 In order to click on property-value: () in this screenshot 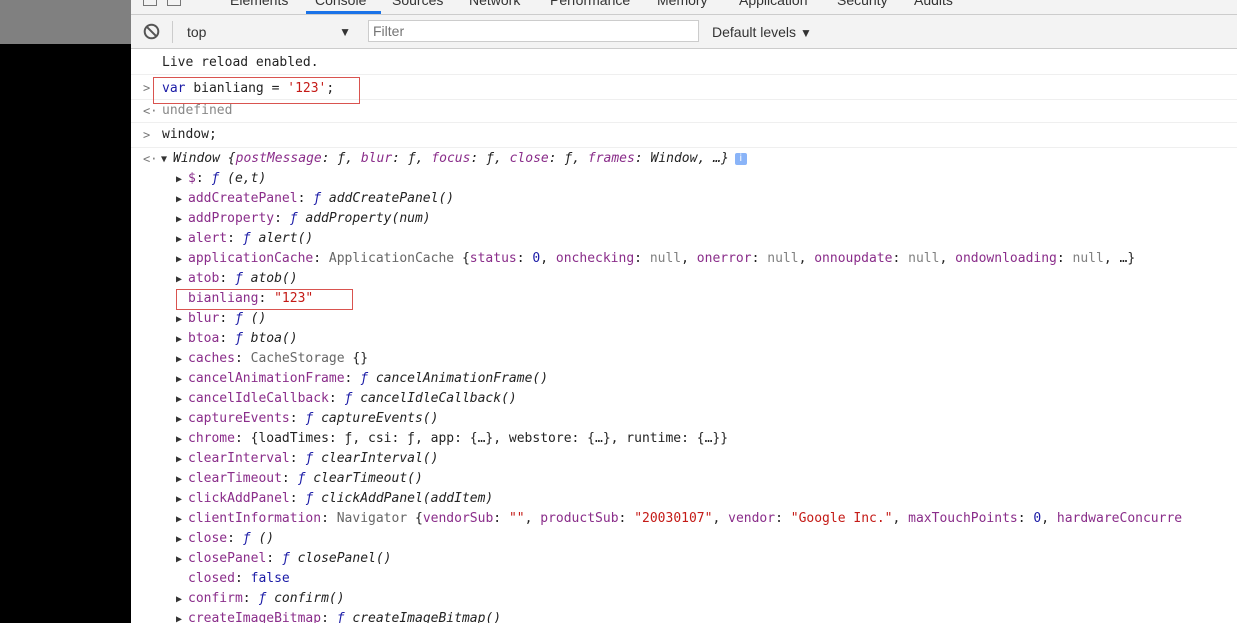, I will do `click(266, 538)`.